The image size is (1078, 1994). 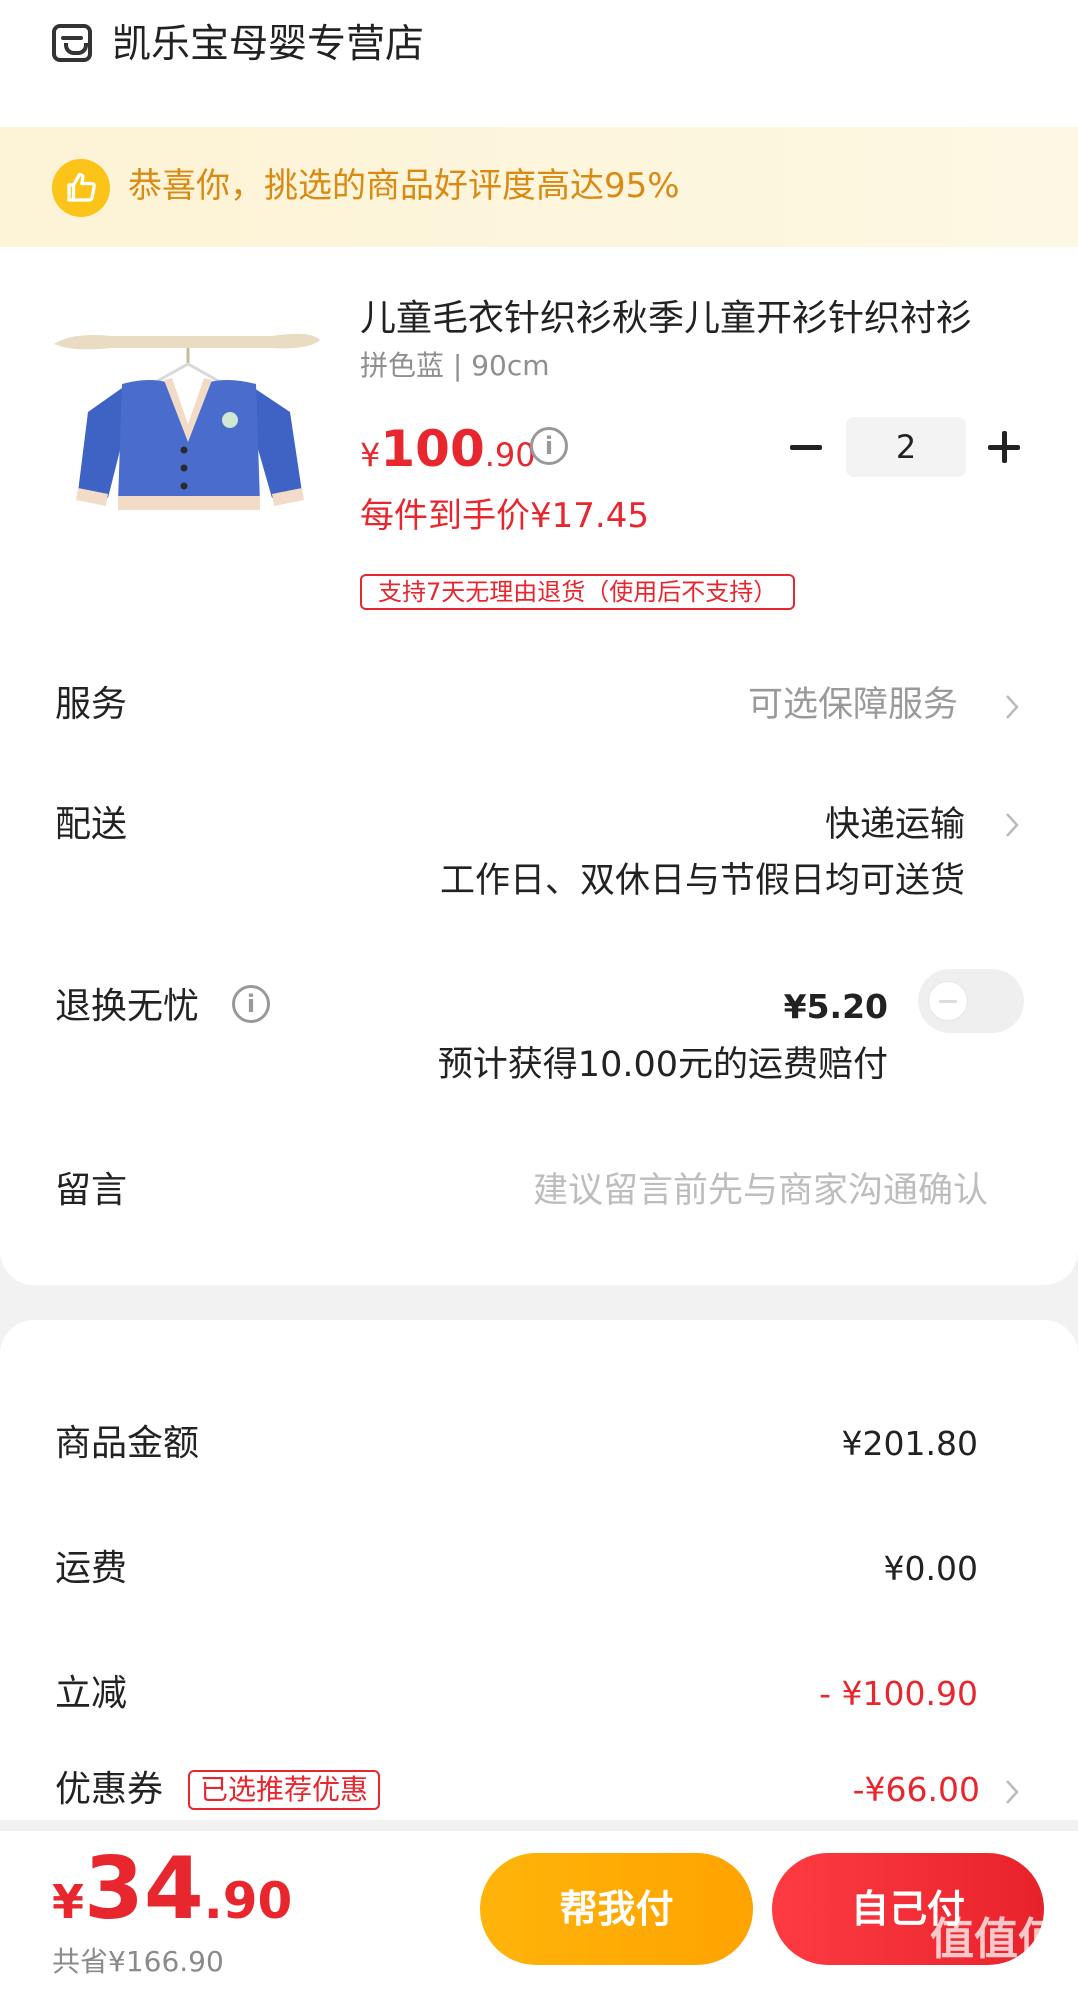 I want to click on total-decimal: .90, so click(x=248, y=1901).